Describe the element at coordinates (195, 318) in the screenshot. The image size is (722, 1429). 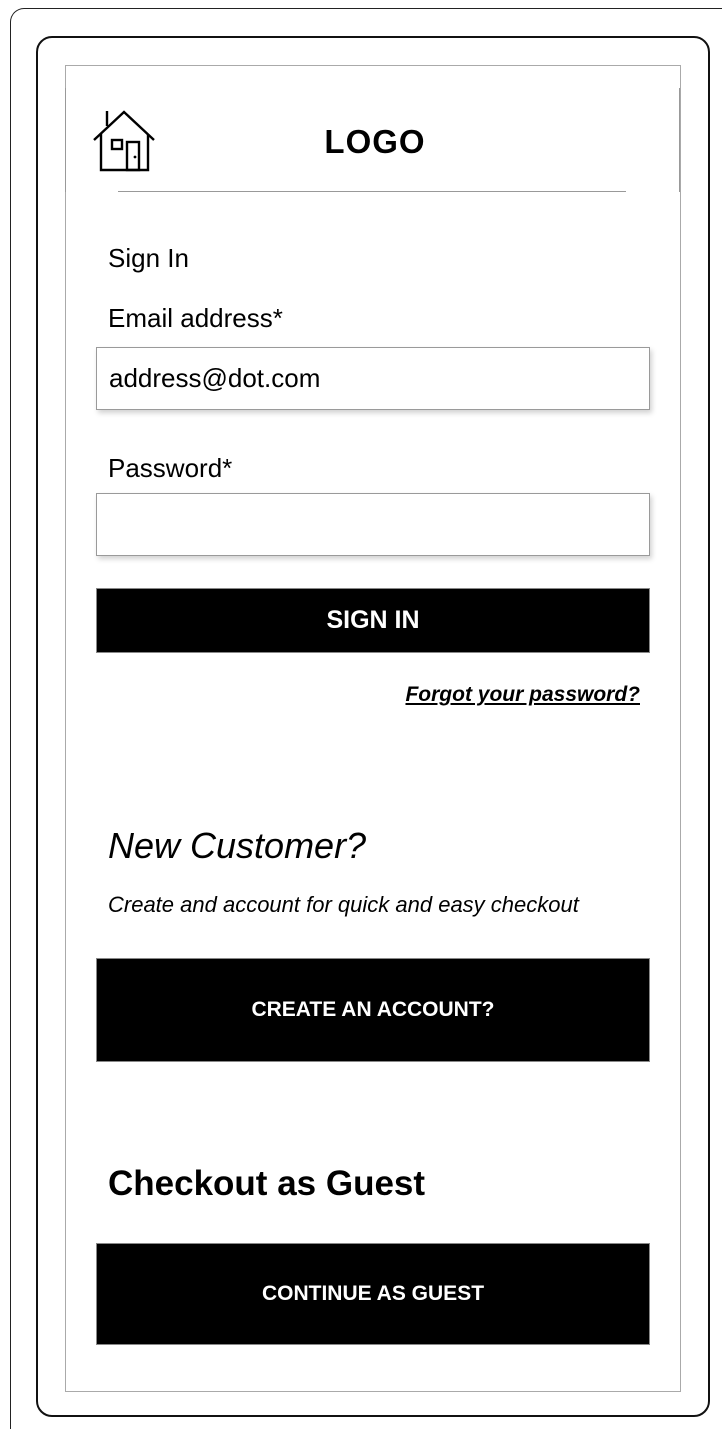
I see `email-label: Email address*` at that location.